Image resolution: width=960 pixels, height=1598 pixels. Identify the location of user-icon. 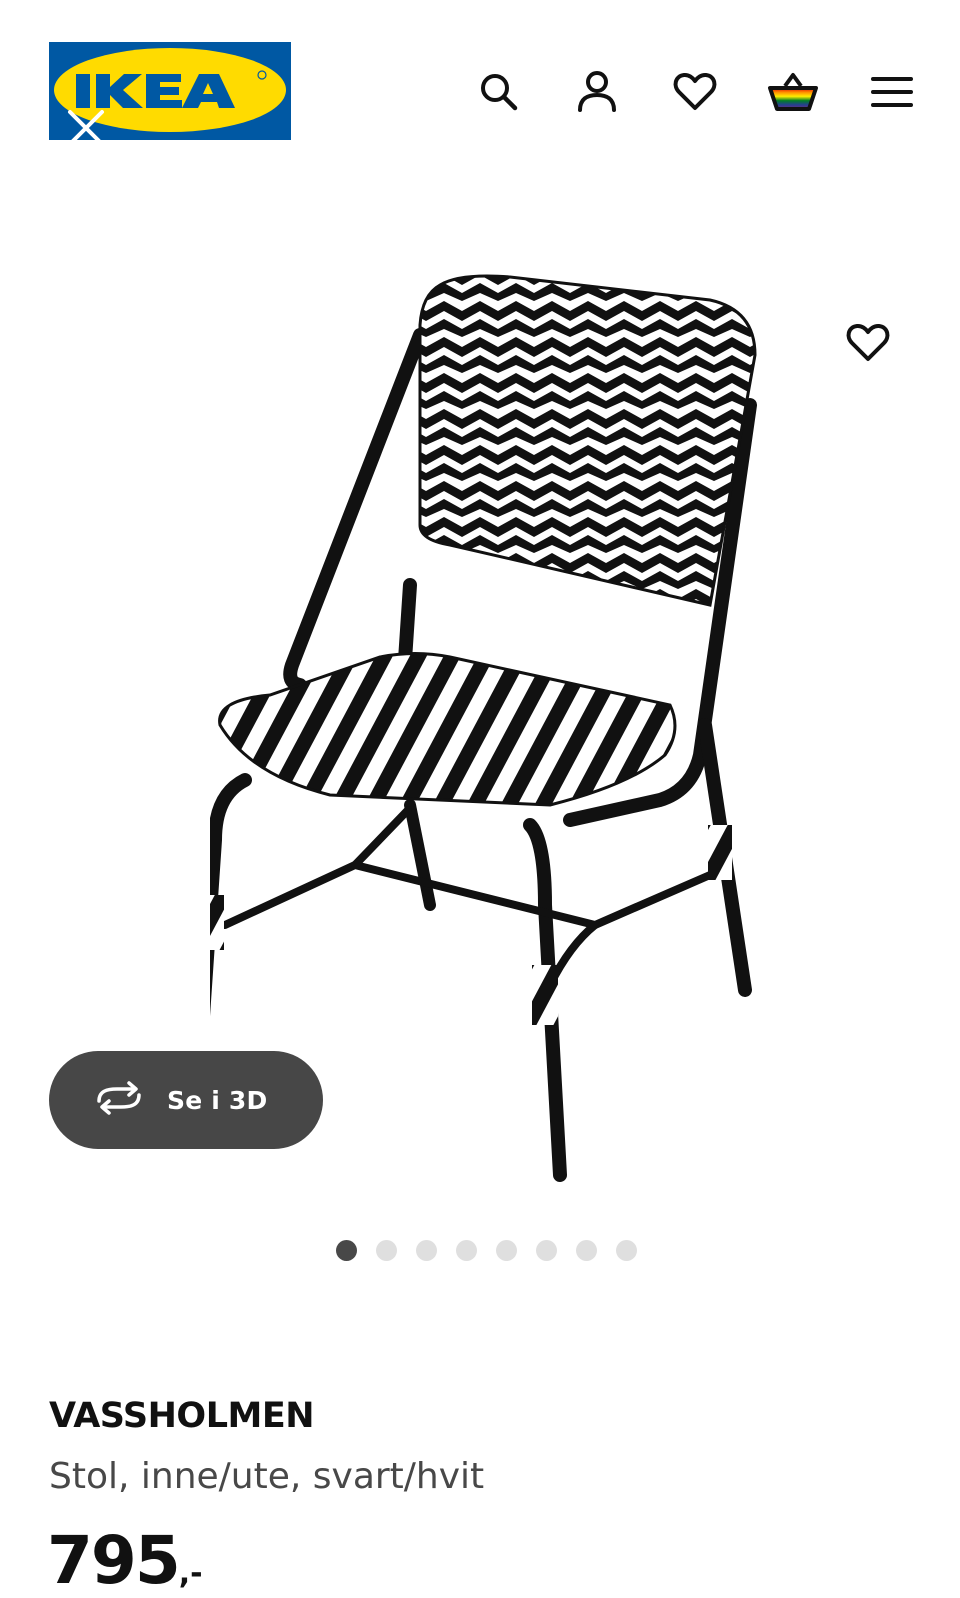
(597, 92).